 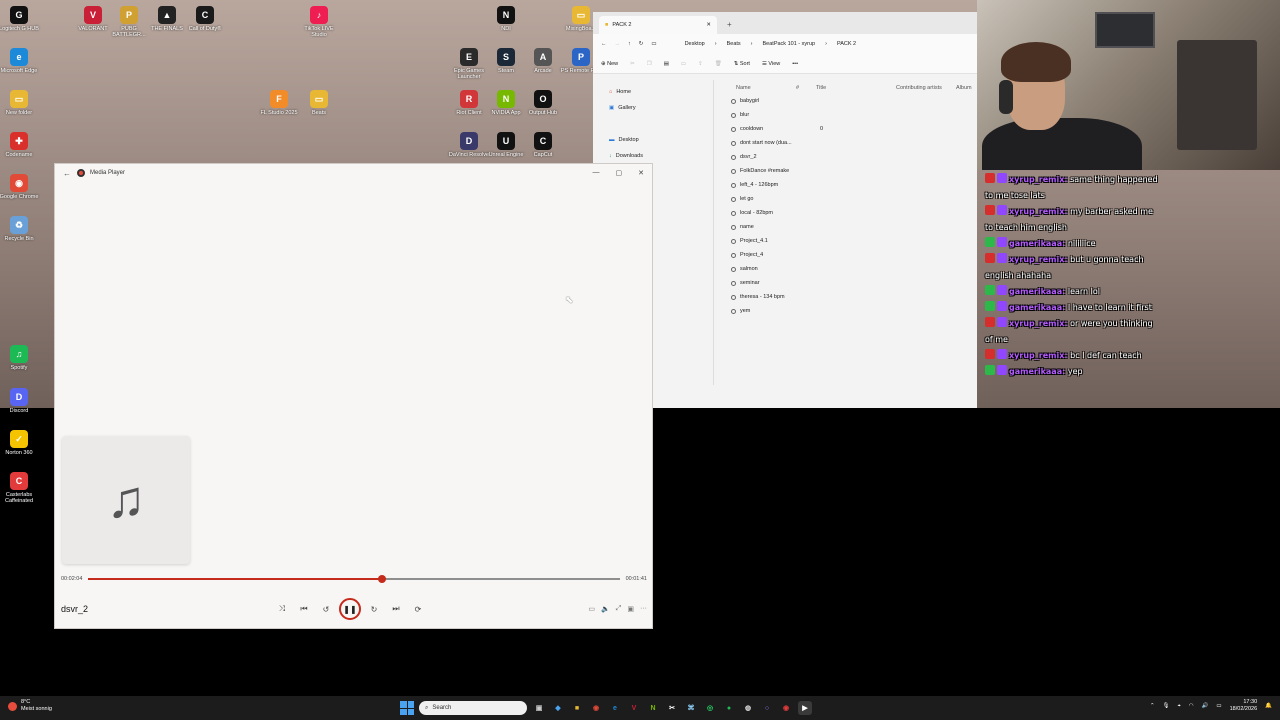 What do you see at coordinates (1218, 706) in the screenshot?
I see `battery-icon: ▭` at bounding box center [1218, 706].